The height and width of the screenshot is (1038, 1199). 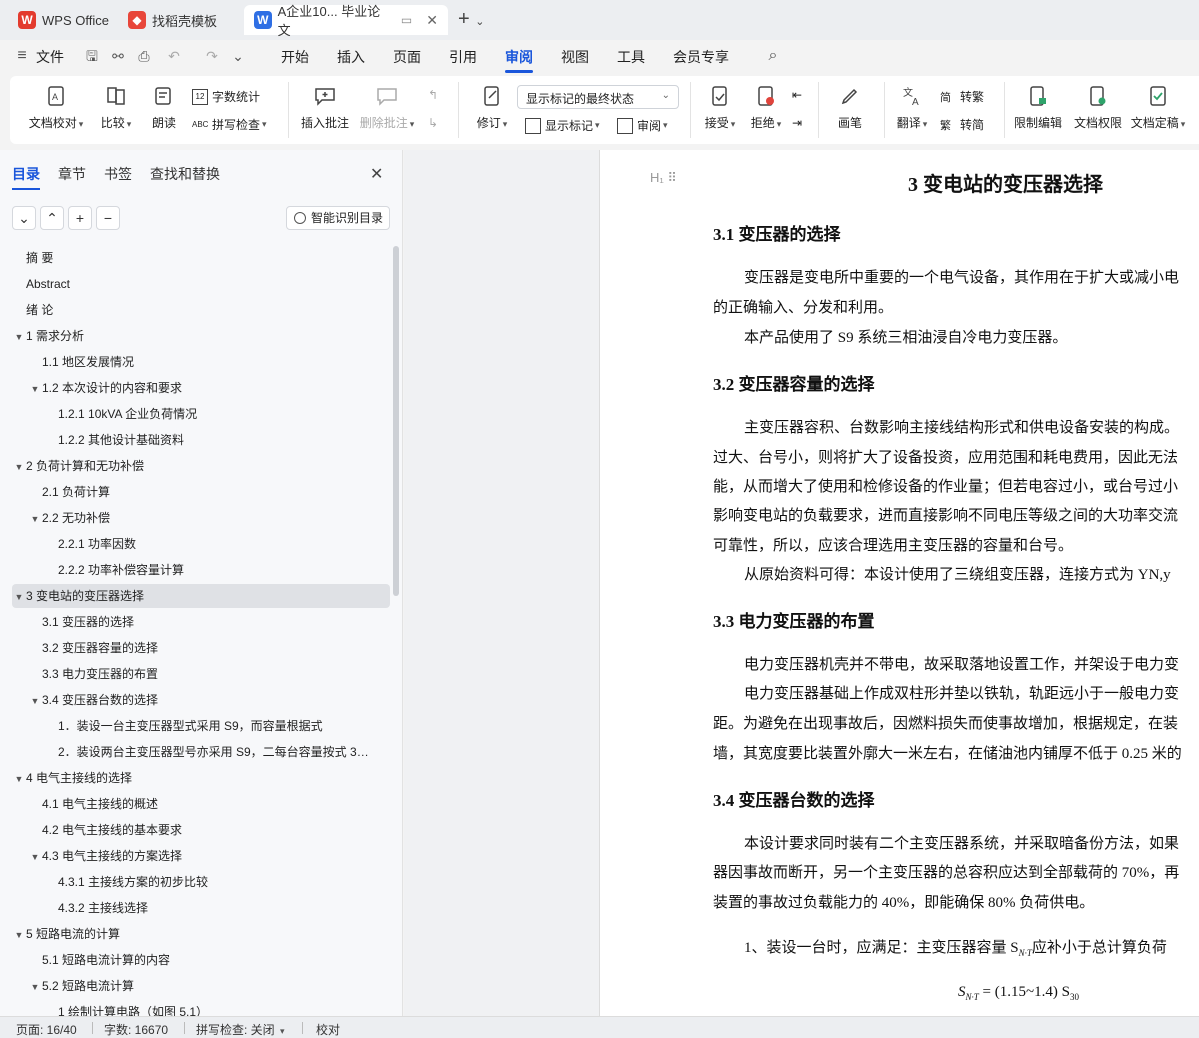 What do you see at coordinates (346, 21) in the screenshot?
I see `tab-document: W A企业10... 毕业论文 ▭ ✕` at bounding box center [346, 21].